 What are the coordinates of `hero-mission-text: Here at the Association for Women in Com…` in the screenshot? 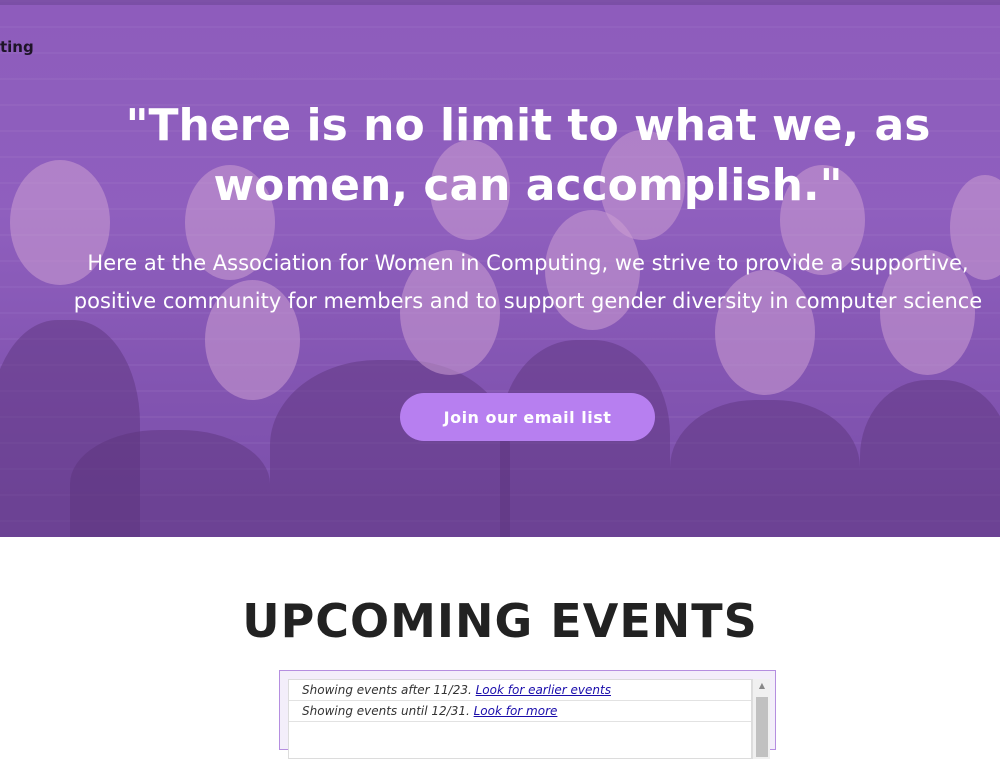 It's located at (528, 282).